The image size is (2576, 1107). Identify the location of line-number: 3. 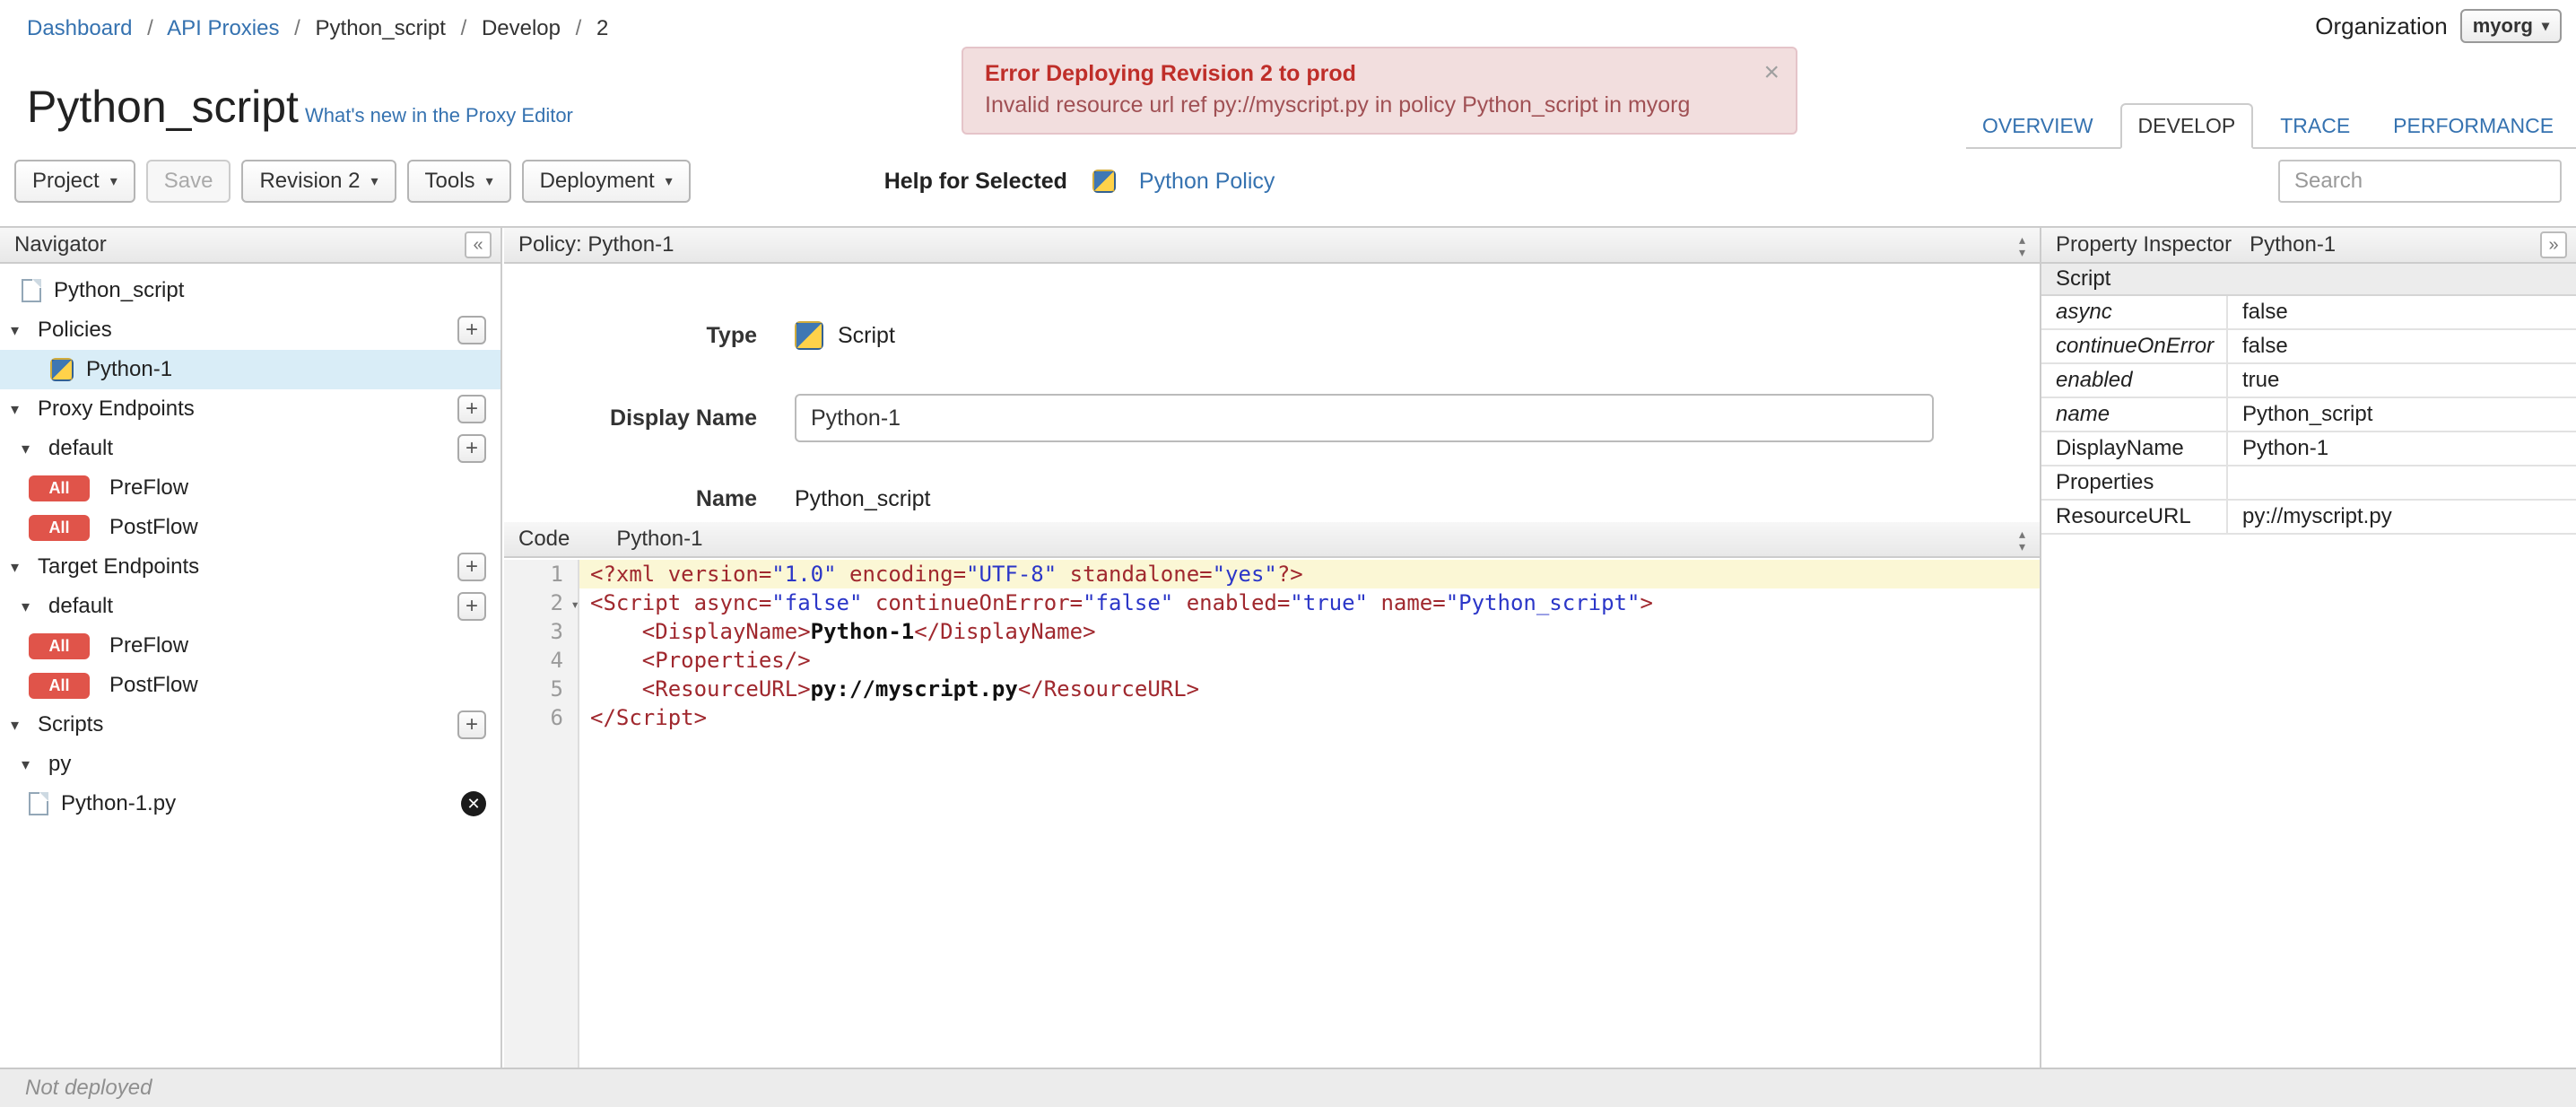
(556, 631).